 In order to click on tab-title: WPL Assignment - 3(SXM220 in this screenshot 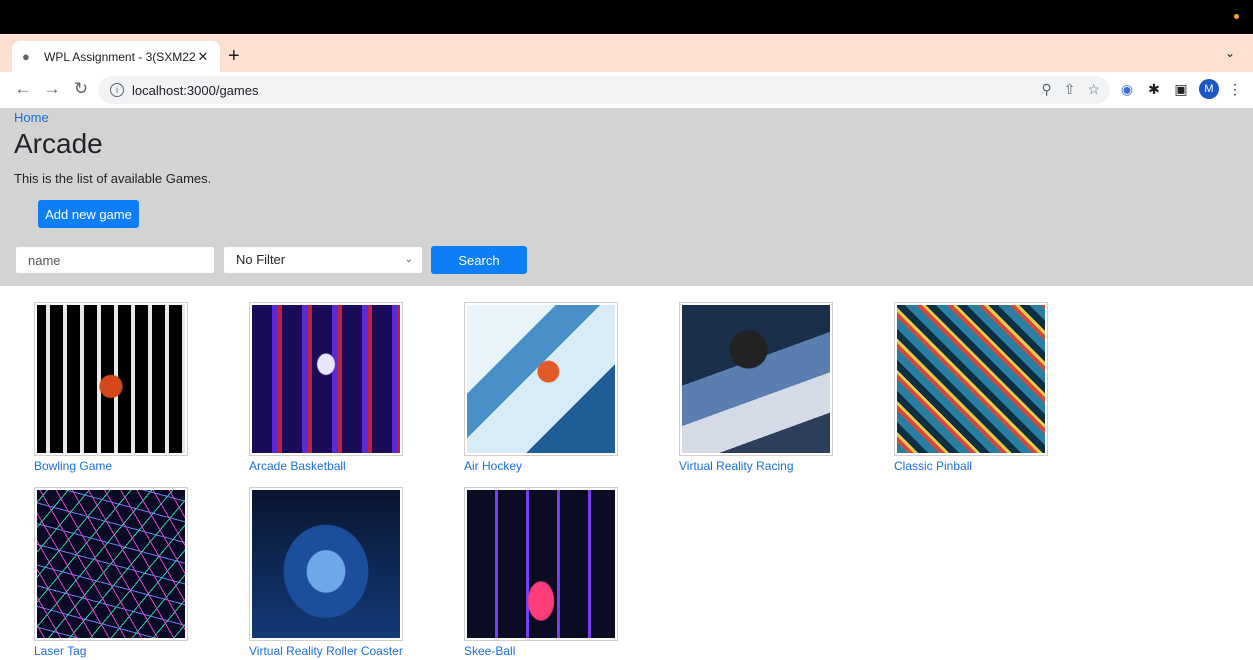, I will do `click(120, 56)`.